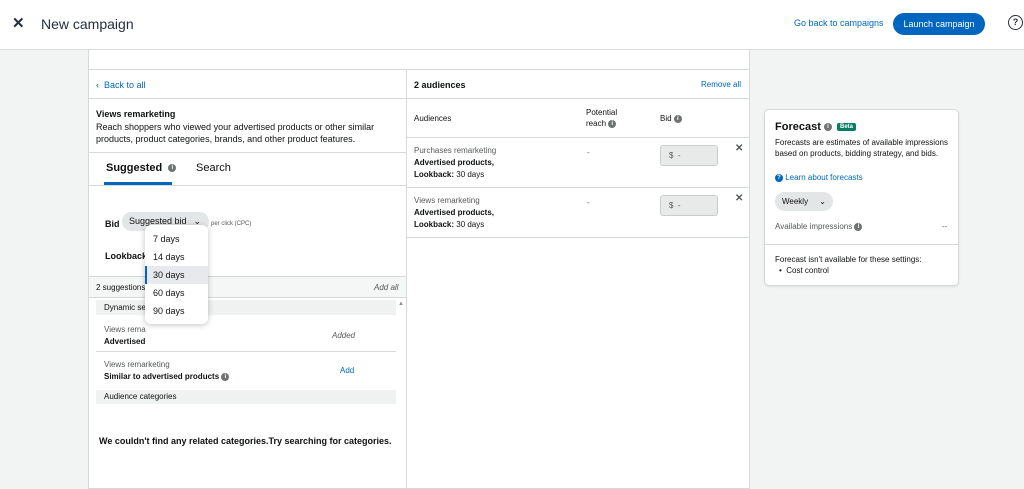 Image resolution: width=1024 pixels, height=489 pixels. I want to click on column-header-audiences: Audiences, so click(433, 118).